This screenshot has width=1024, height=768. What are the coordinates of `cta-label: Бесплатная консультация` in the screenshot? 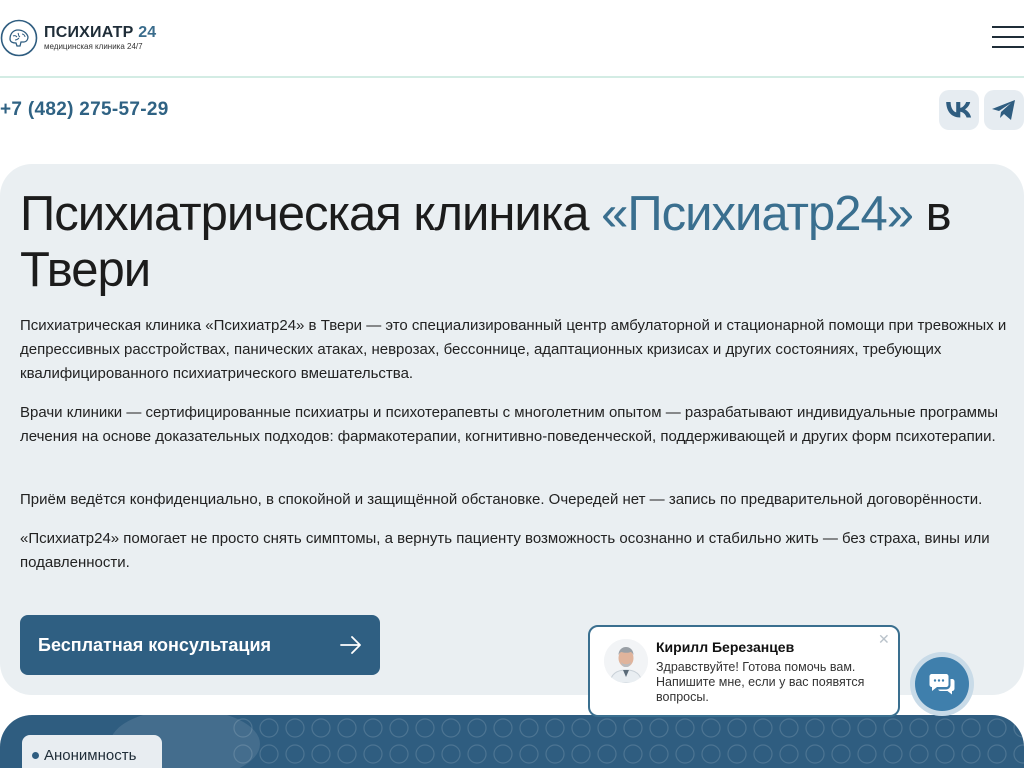 It's located at (155, 644).